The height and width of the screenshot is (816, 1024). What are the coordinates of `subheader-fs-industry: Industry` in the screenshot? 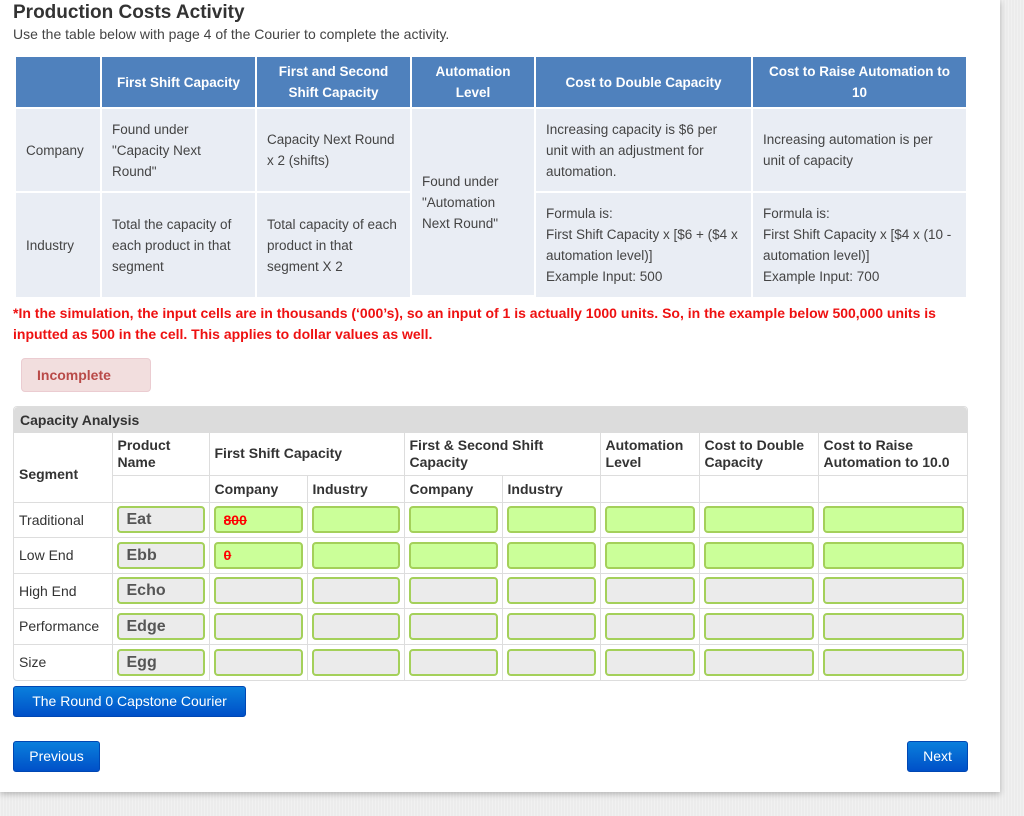 It's located at (355, 488).